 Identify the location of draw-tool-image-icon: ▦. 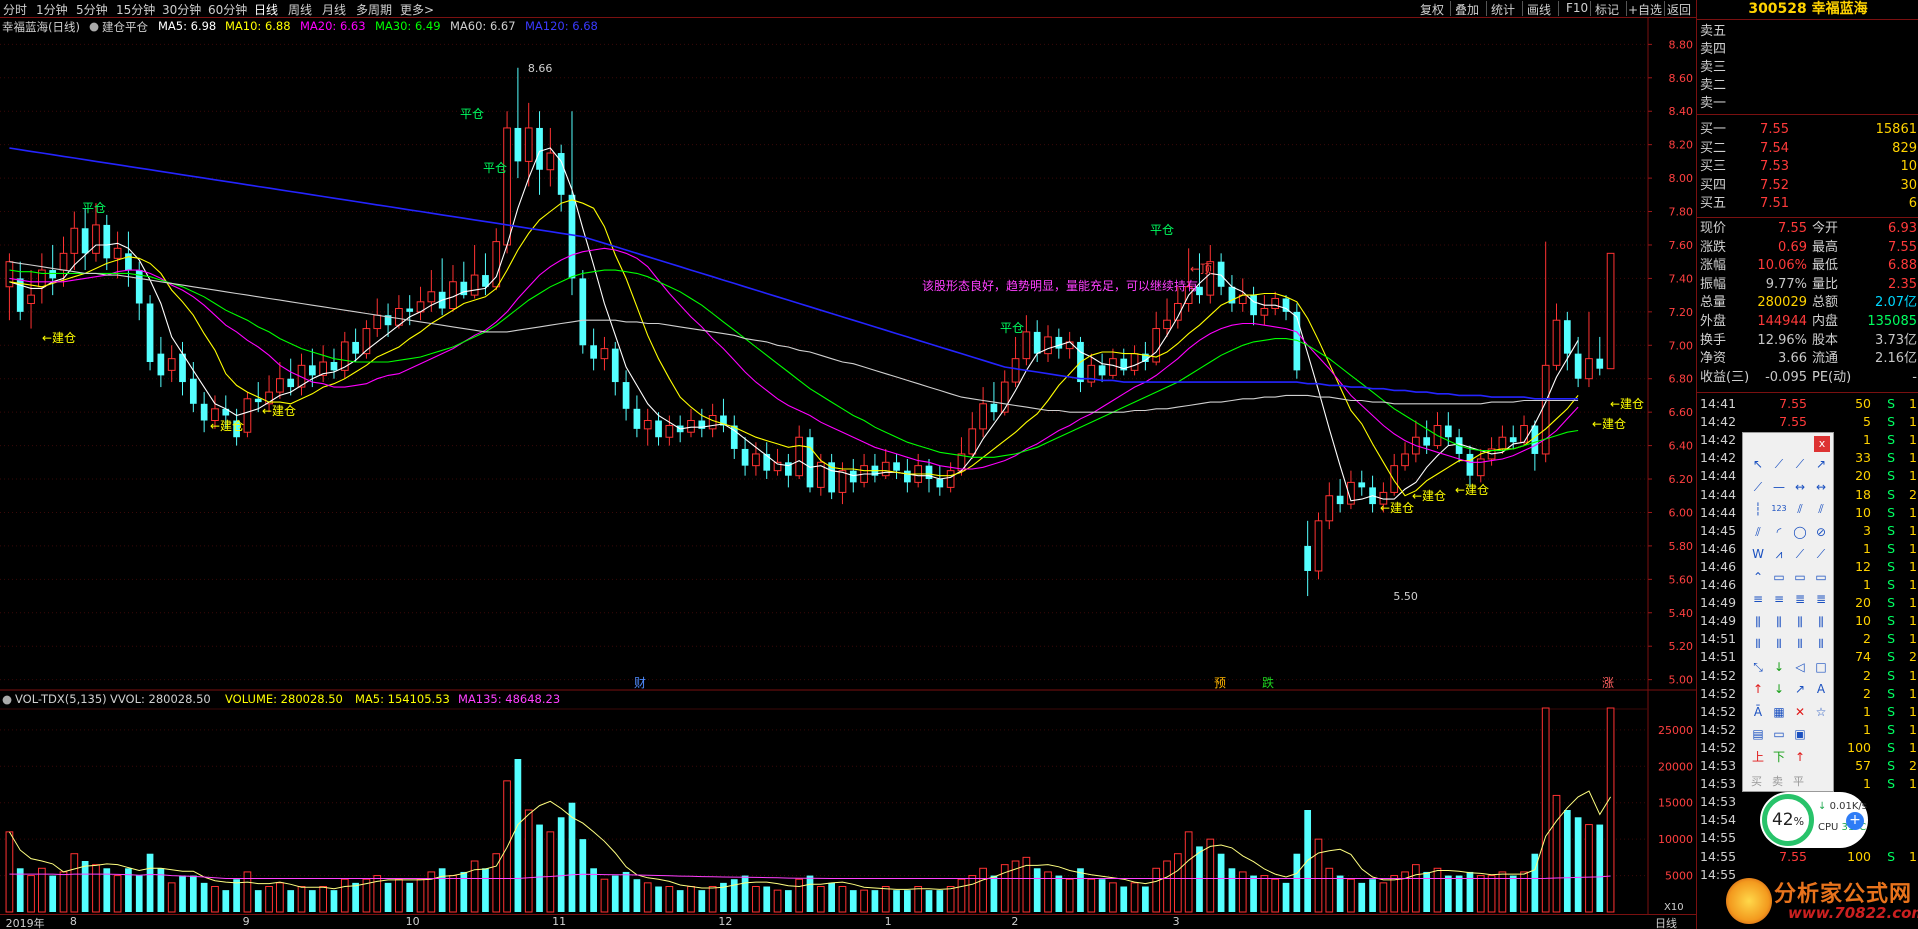
(1779, 712).